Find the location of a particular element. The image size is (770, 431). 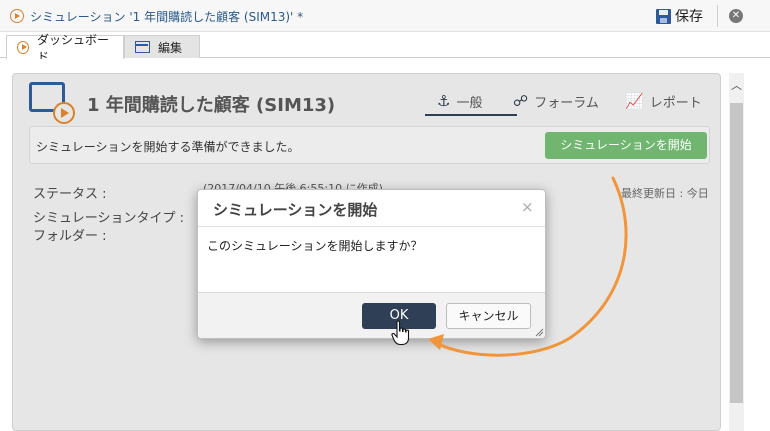

folder-label: フォルダー : is located at coordinates (70, 236).